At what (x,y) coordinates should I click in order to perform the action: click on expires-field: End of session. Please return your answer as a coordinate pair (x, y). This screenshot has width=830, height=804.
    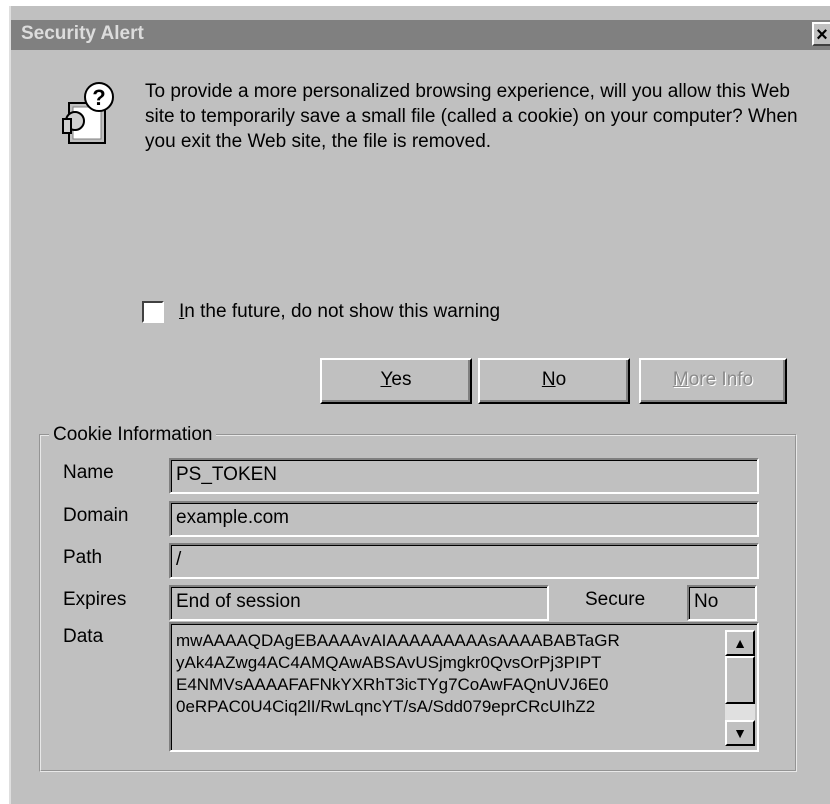
    Looking at the image, I should click on (359, 603).